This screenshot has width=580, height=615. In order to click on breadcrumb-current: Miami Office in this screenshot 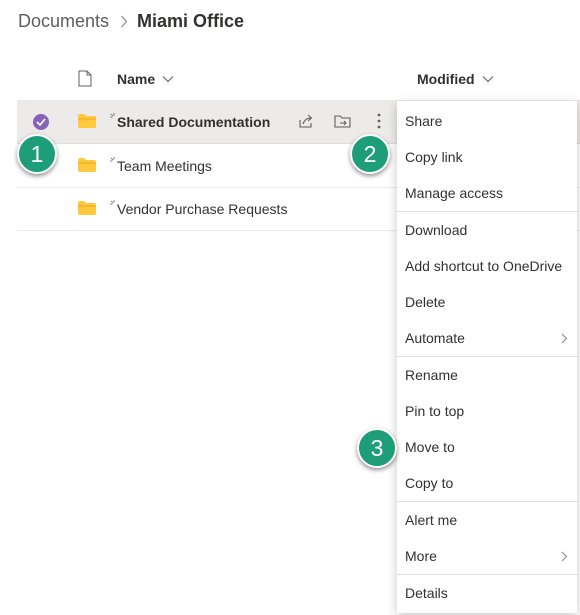, I will do `click(191, 21)`.